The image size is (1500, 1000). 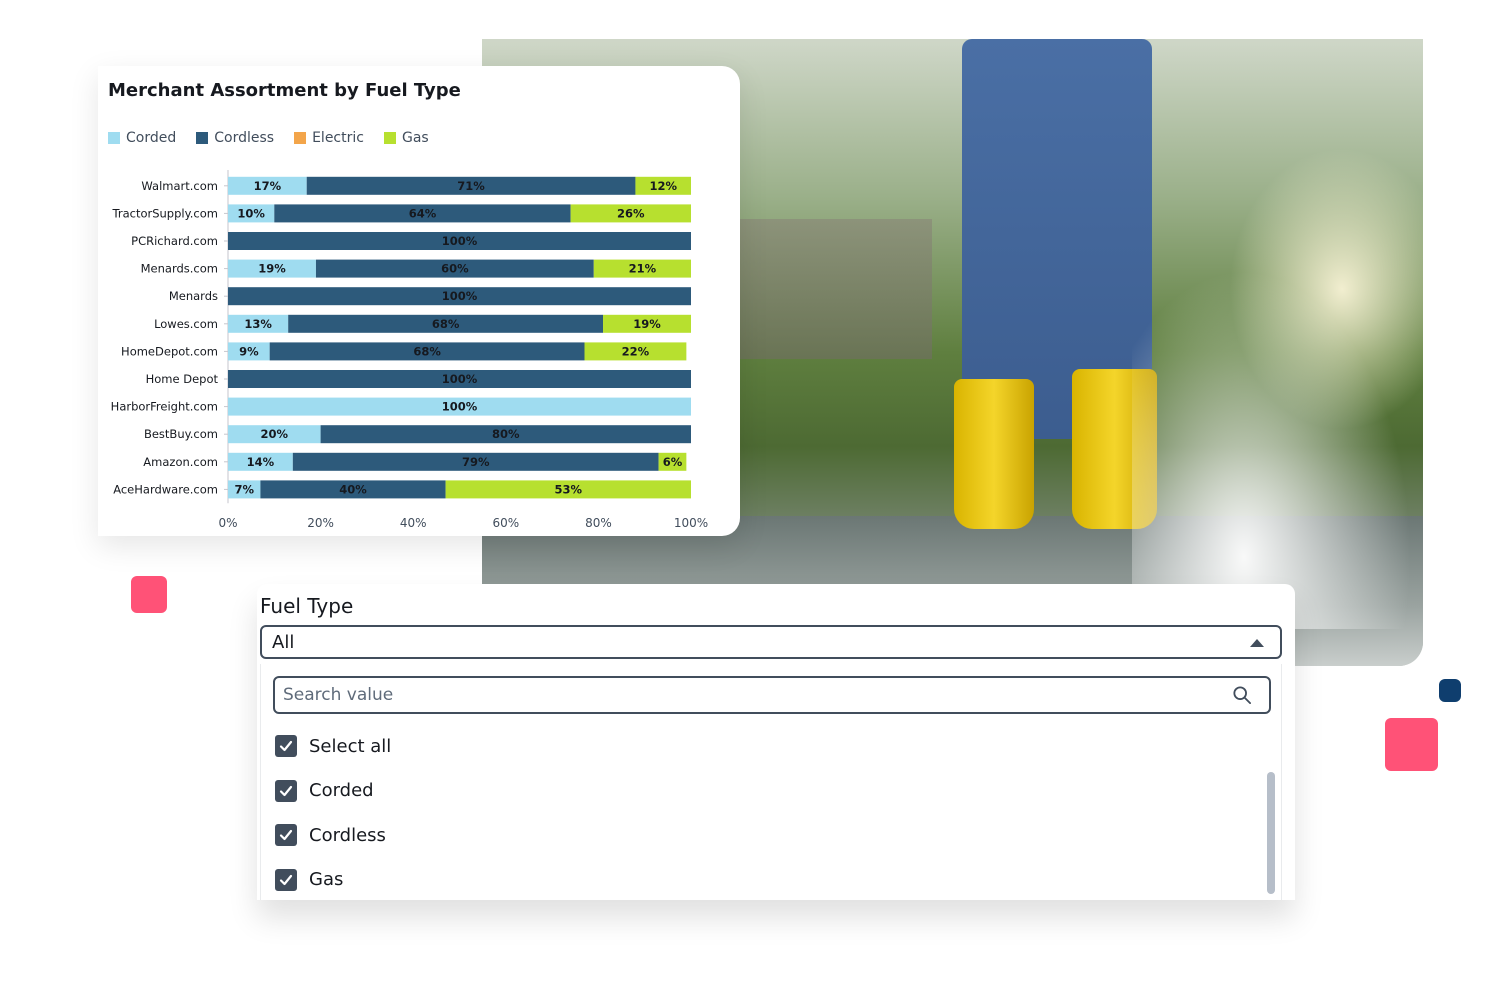 What do you see at coordinates (300, 138) in the screenshot?
I see `legend-swatch-electric` at bounding box center [300, 138].